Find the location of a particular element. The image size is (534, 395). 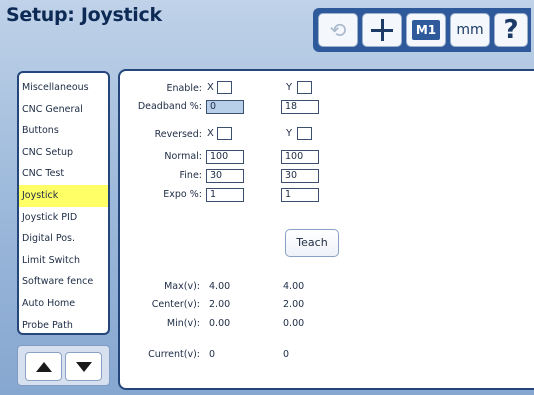

reversed-label: Reversed: is located at coordinates (178, 134).